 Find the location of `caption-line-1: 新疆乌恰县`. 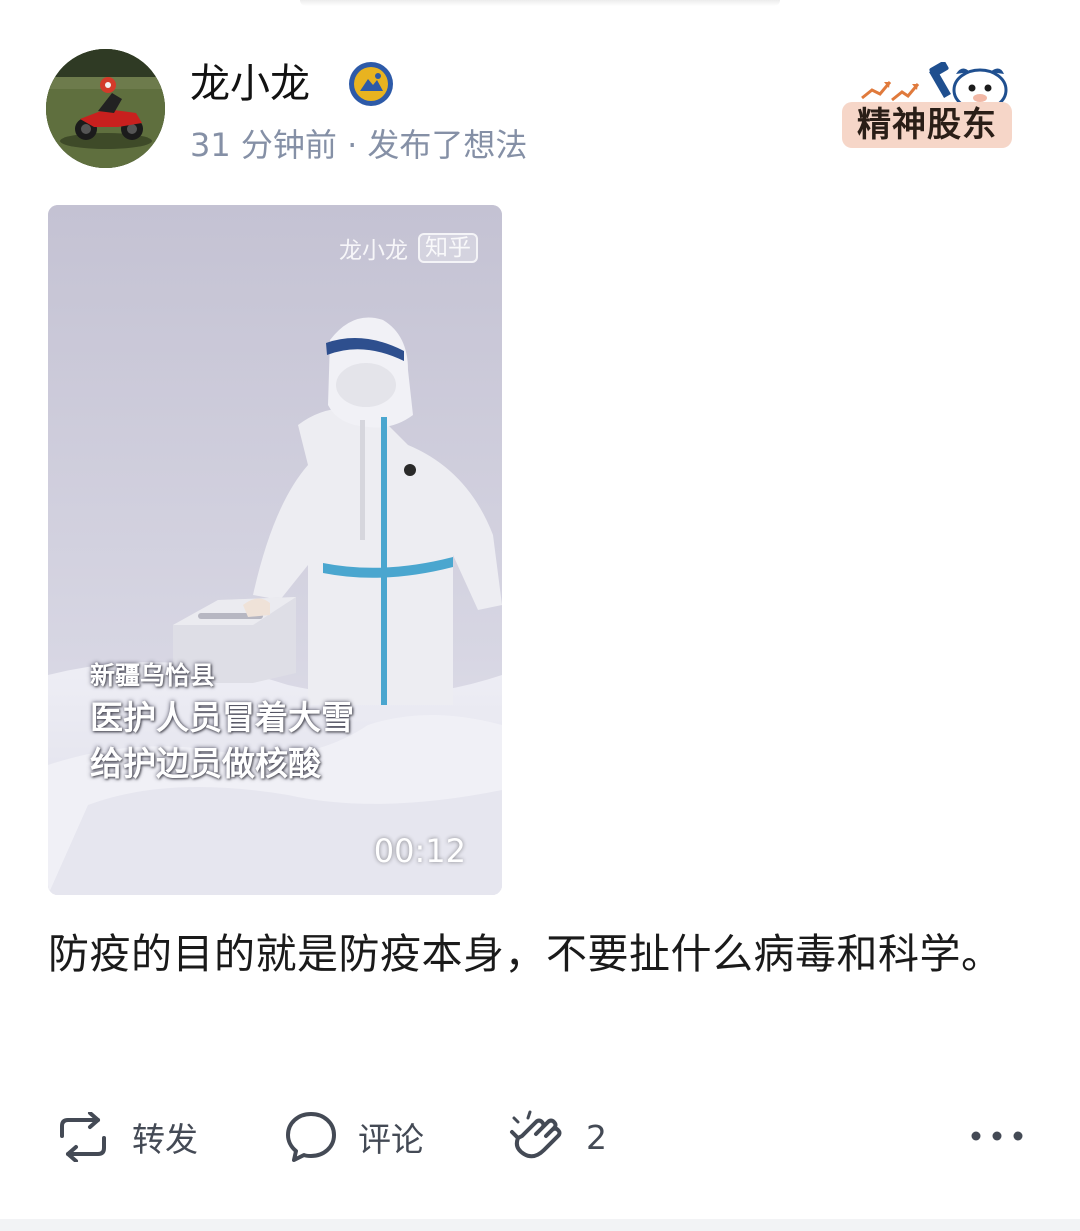

caption-line-1: 新疆乌恰县 is located at coordinates (153, 675).